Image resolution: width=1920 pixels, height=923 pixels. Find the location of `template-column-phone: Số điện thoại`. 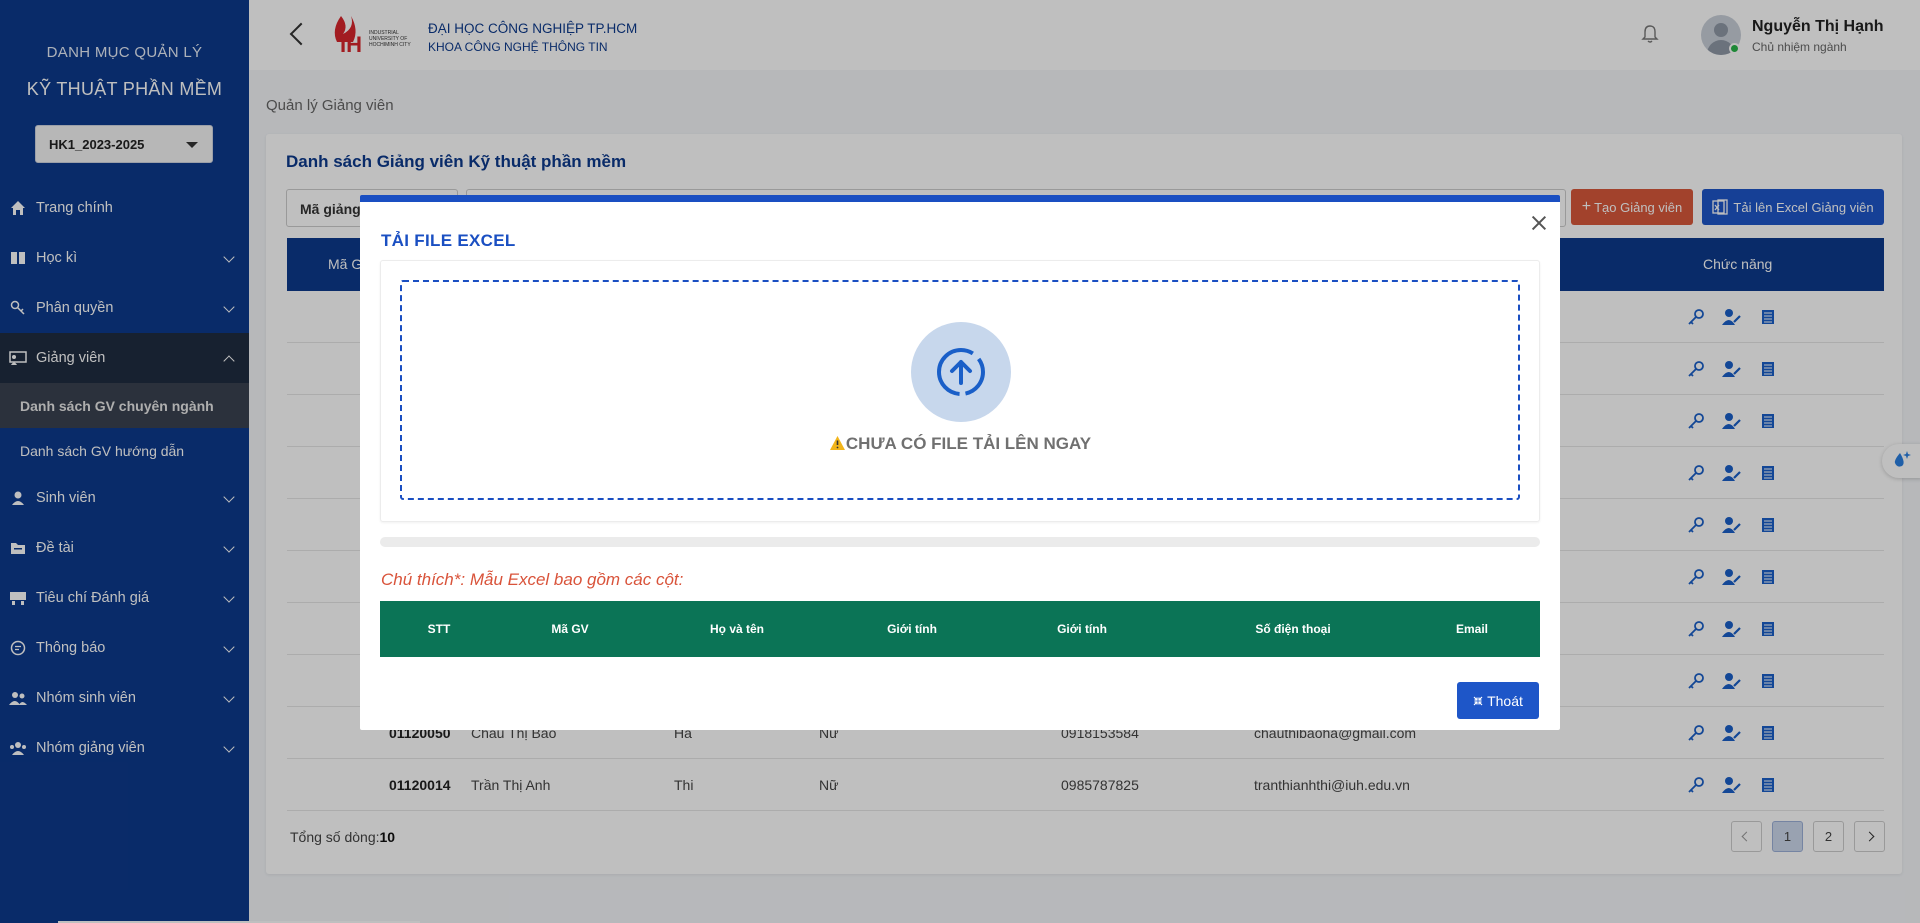

template-column-phone: Số điện thoại is located at coordinates (1293, 629).